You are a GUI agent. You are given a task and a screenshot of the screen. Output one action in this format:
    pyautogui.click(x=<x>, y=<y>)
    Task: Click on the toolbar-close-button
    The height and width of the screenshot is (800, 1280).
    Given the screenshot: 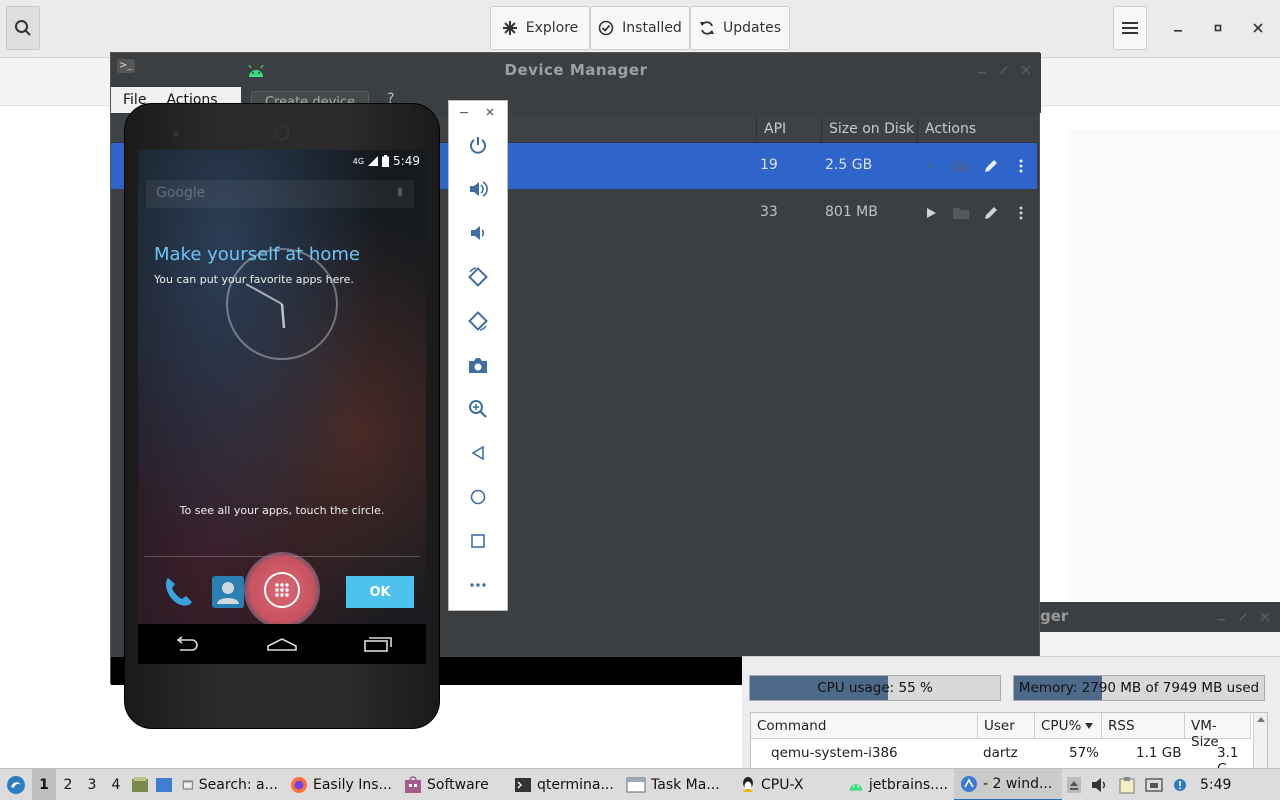 What is the action you would take?
    pyautogui.click(x=490, y=112)
    